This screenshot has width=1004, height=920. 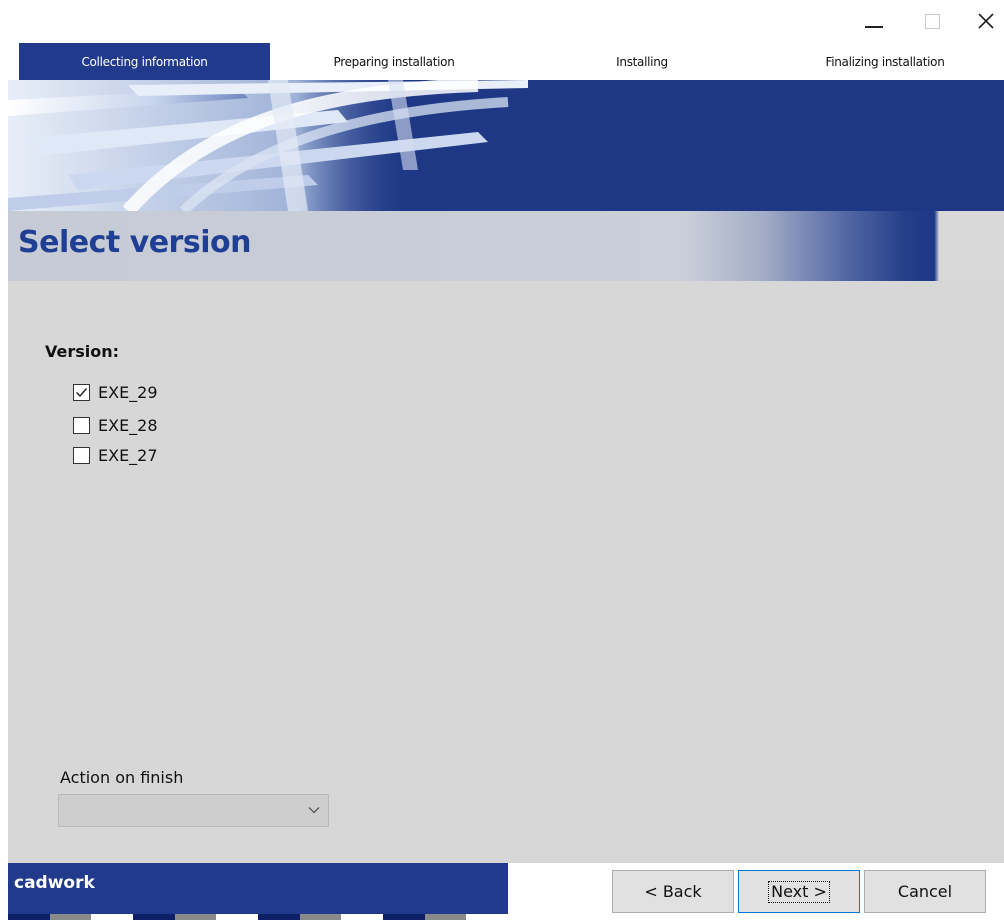 What do you see at coordinates (122, 777) in the screenshot?
I see `action-on-finish-label: Action on finish` at bounding box center [122, 777].